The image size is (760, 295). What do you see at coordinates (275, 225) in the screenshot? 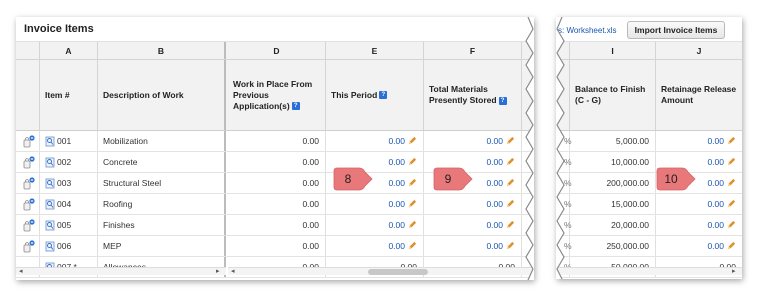
I see `table-row: 005 Finishes 0.00 0.00 0.00` at bounding box center [275, 225].